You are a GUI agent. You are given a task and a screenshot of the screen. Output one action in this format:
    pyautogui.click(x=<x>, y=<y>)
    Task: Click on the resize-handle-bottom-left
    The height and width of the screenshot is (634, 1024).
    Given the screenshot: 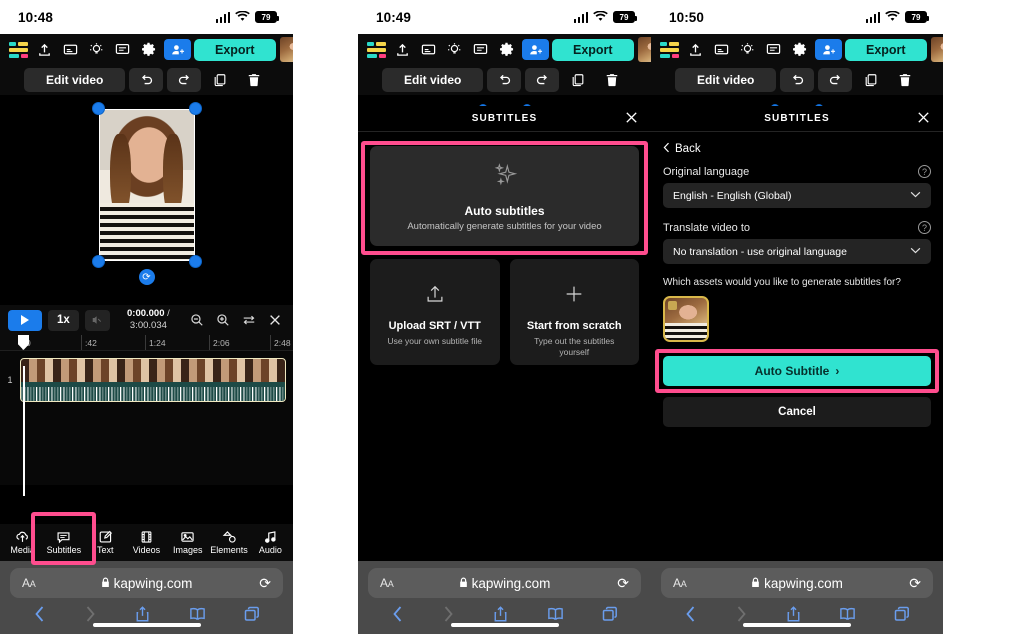 What is the action you would take?
    pyautogui.click(x=98, y=261)
    